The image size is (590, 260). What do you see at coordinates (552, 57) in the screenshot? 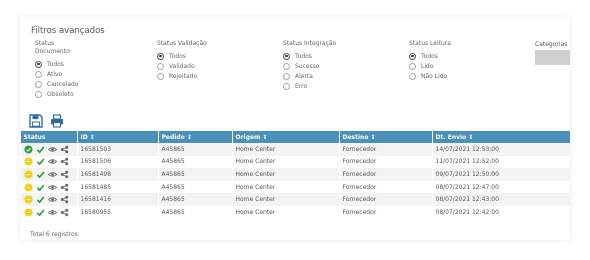
I see `categorias-select` at bounding box center [552, 57].